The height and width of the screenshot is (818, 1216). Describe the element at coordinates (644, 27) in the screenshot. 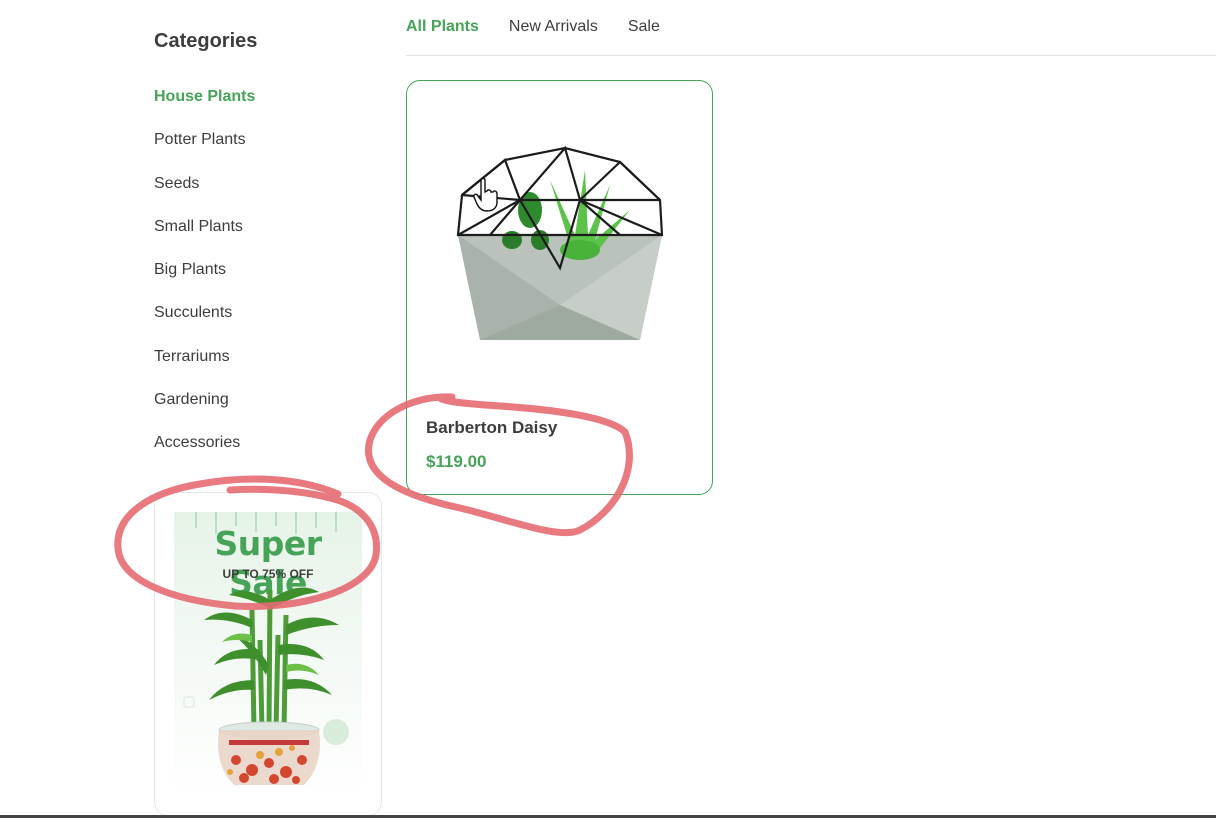

I see `tab-sale: Sale` at that location.